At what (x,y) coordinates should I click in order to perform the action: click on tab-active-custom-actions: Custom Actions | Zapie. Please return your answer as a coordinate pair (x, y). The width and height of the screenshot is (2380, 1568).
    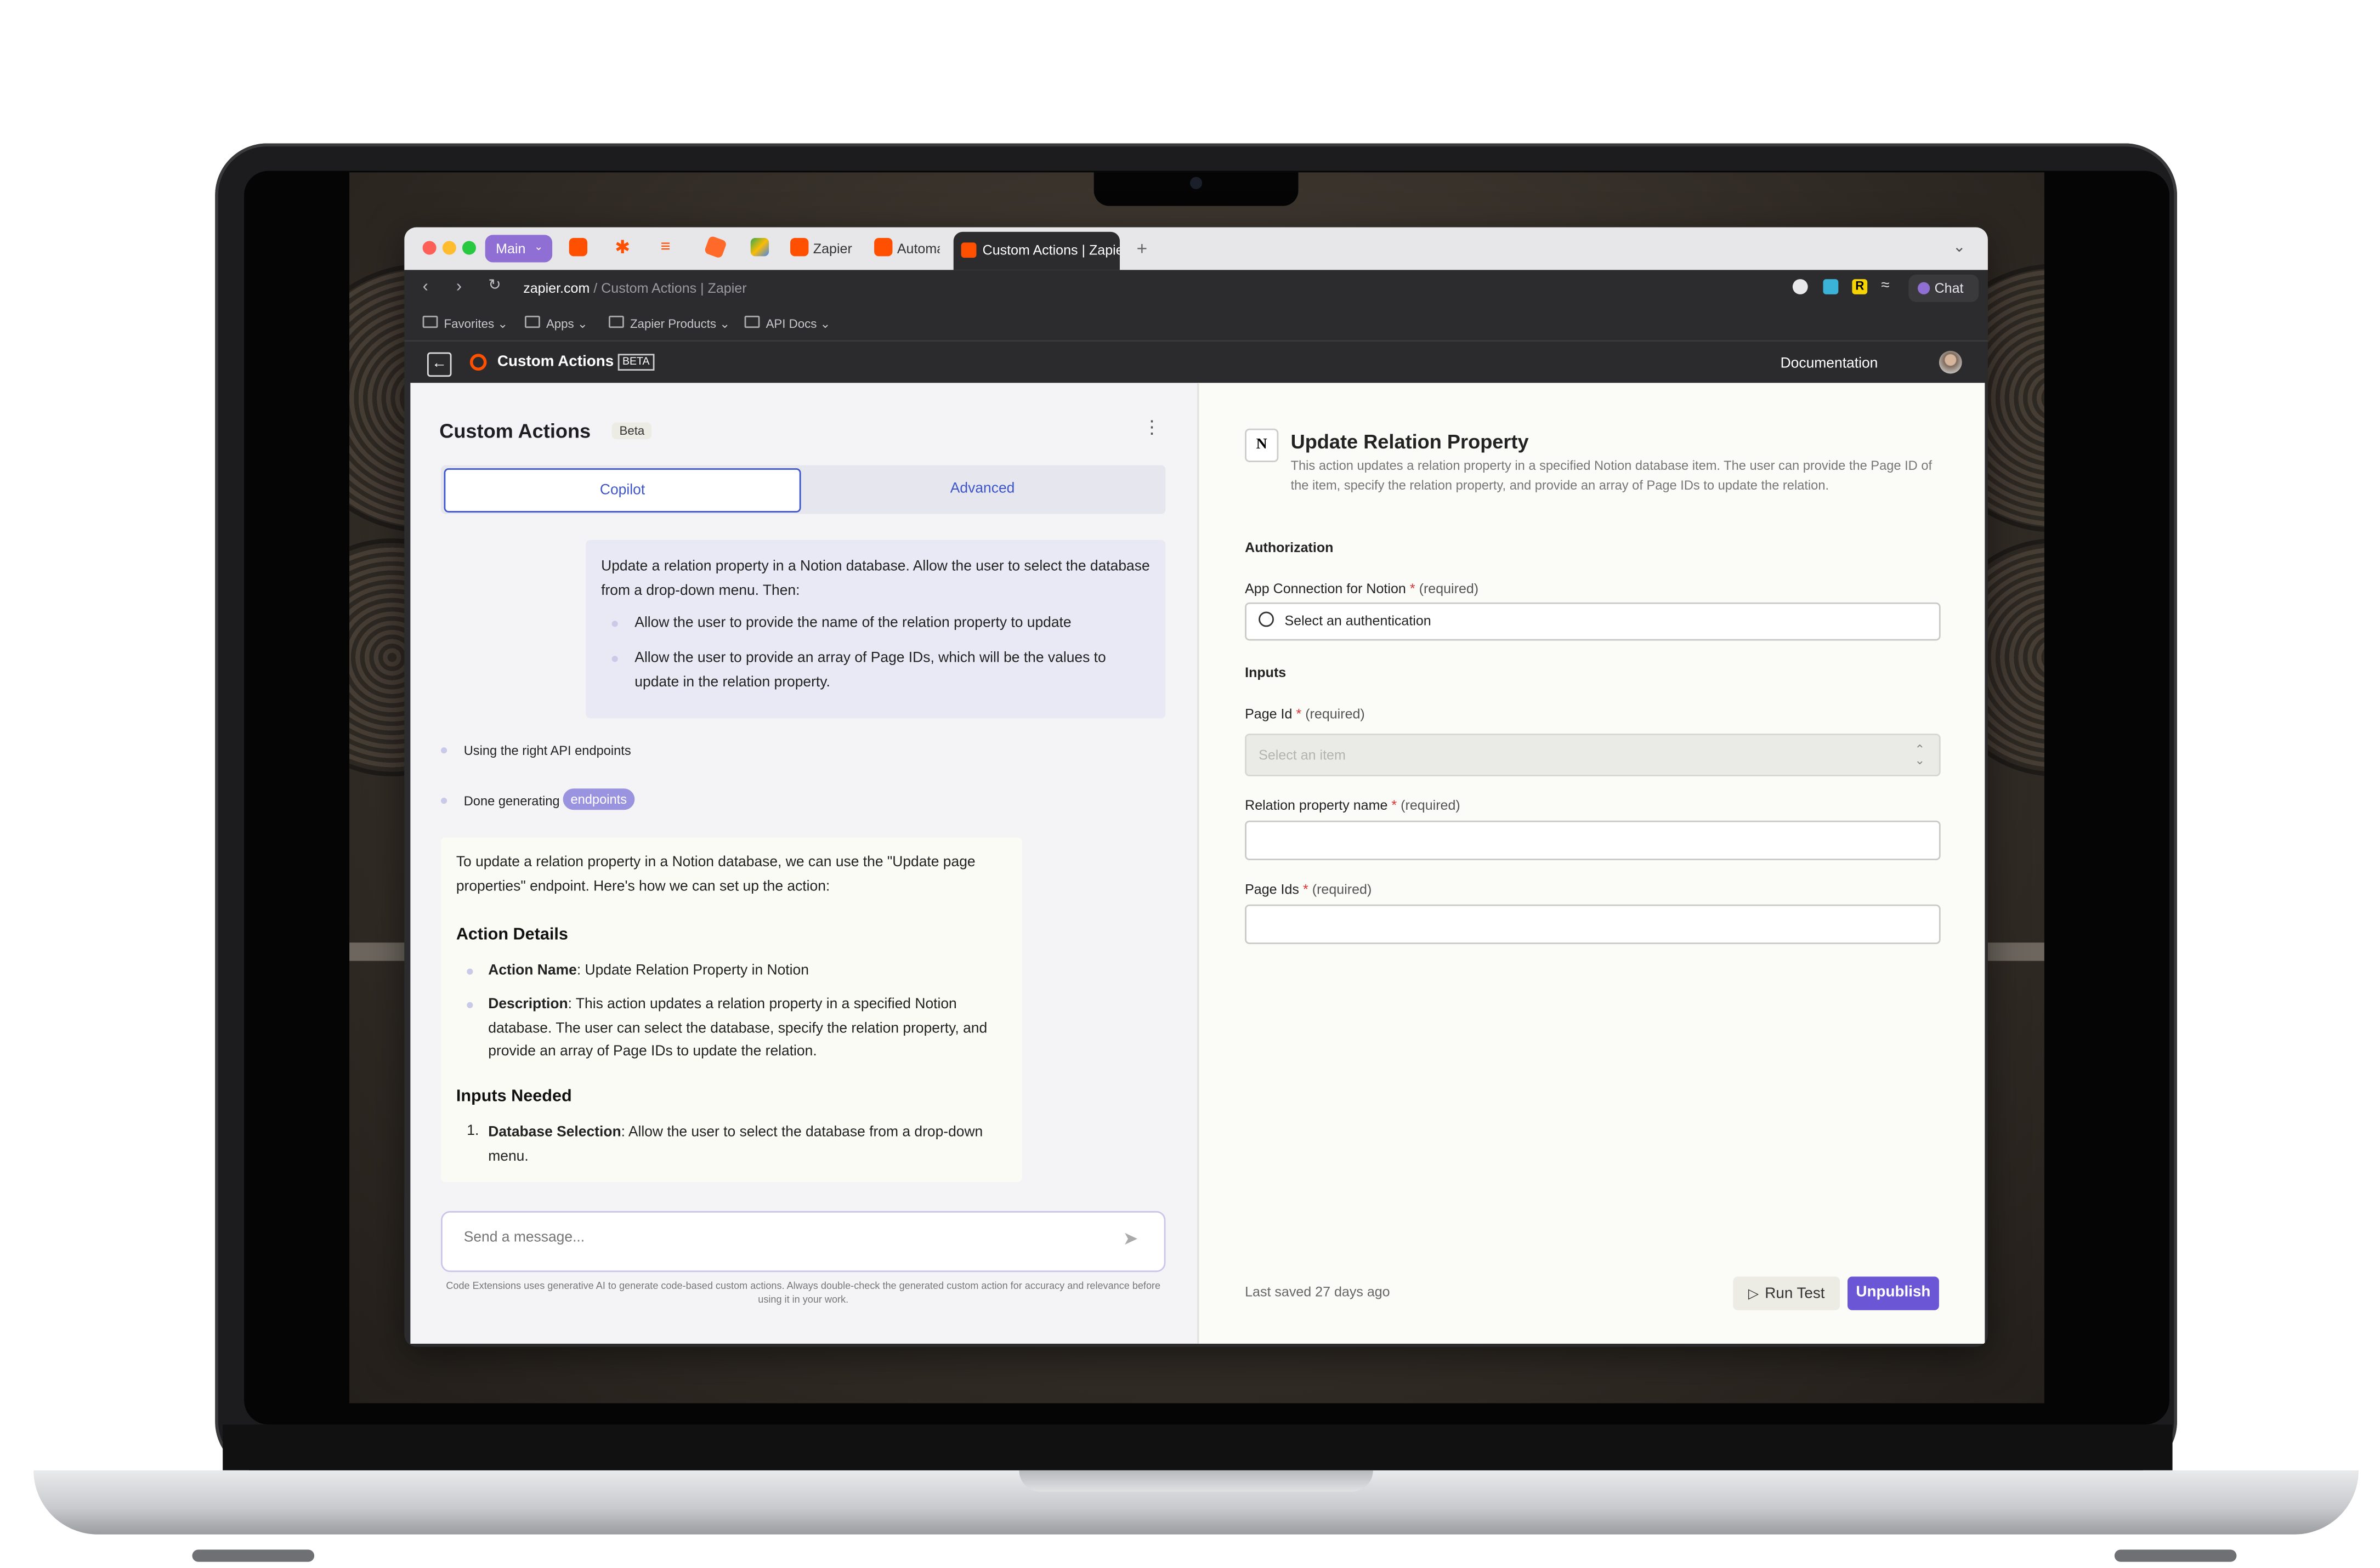
    Looking at the image, I should click on (1036, 250).